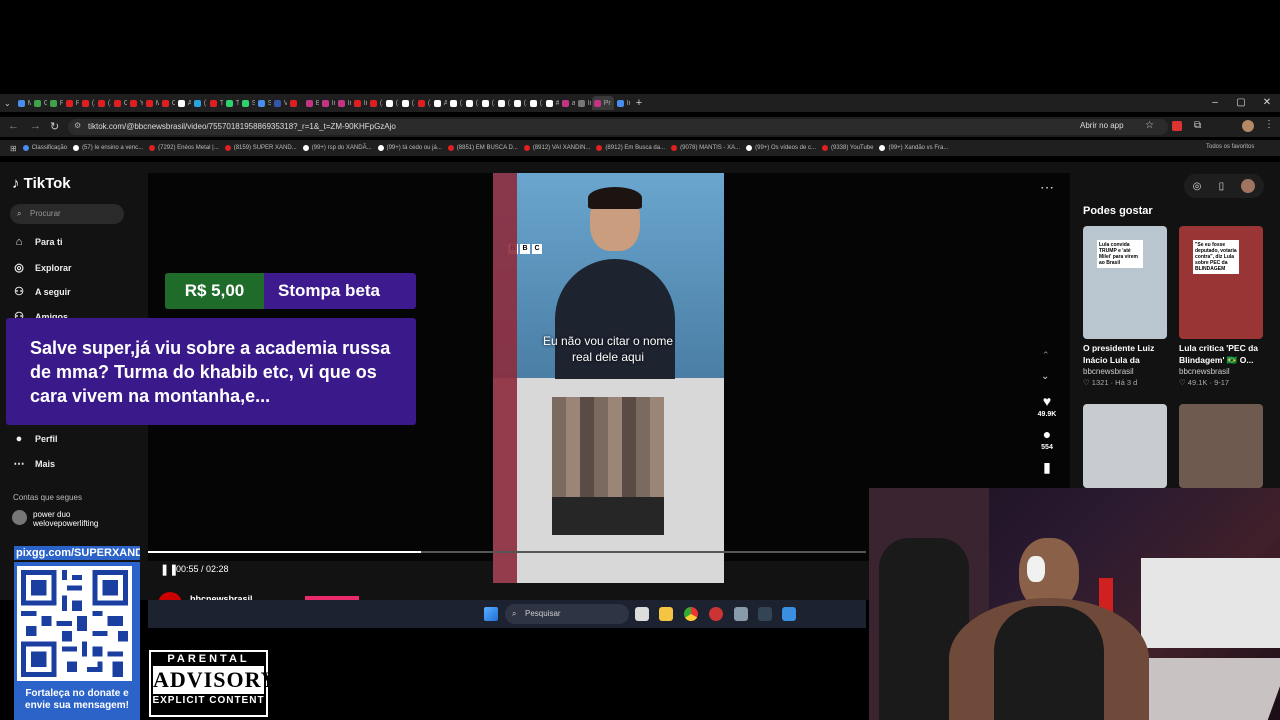 Image resolution: width=1280 pixels, height=720 pixels. I want to click on extension-icon, so click(1177, 126).